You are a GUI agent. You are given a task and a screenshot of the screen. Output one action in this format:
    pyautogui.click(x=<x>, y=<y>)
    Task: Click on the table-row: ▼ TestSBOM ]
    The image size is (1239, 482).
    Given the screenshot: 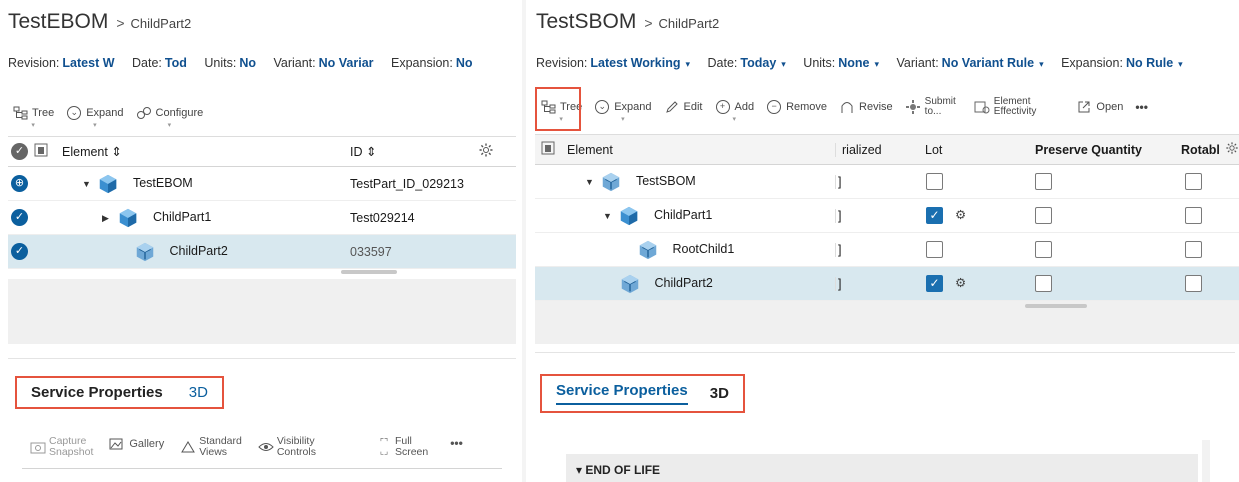 What is the action you would take?
    pyautogui.click(x=887, y=182)
    